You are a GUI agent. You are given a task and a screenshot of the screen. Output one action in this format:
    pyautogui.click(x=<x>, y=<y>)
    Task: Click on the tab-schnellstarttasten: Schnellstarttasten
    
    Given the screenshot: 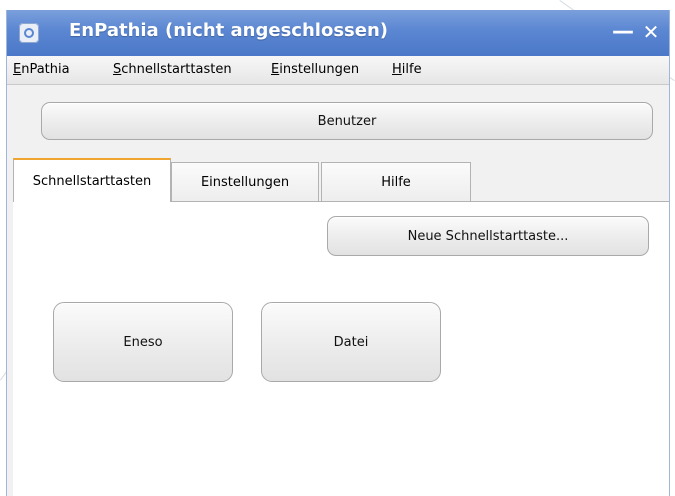 What is the action you would take?
    pyautogui.click(x=92, y=180)
    